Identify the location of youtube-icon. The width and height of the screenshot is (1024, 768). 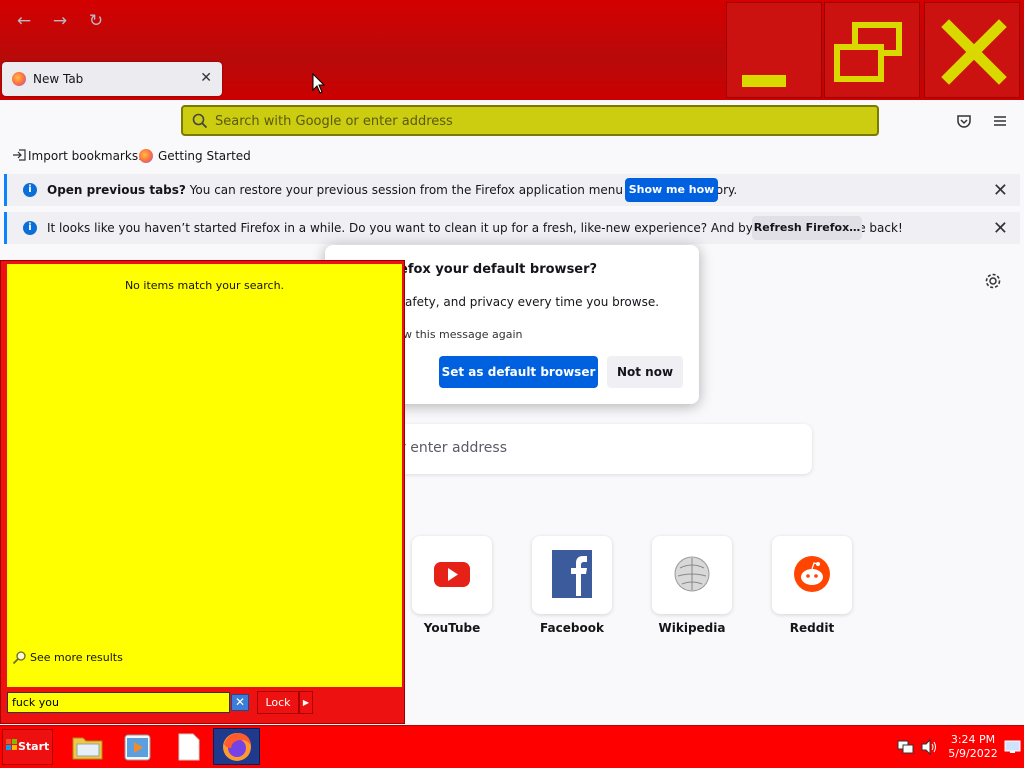
(452, 574).